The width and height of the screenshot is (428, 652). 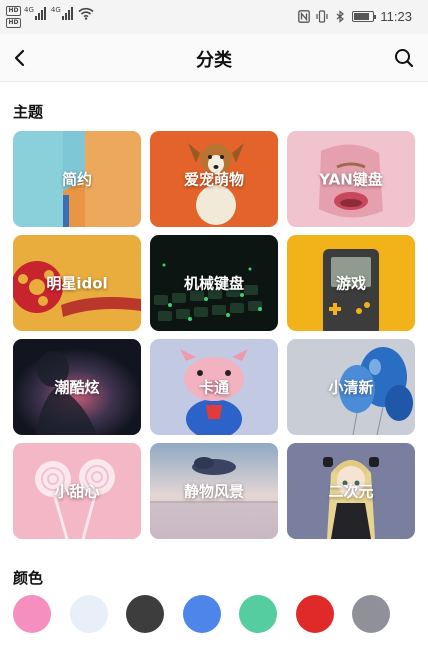 I want to click on theme-tile-label: 静物风景, so click(x=213, y=491).